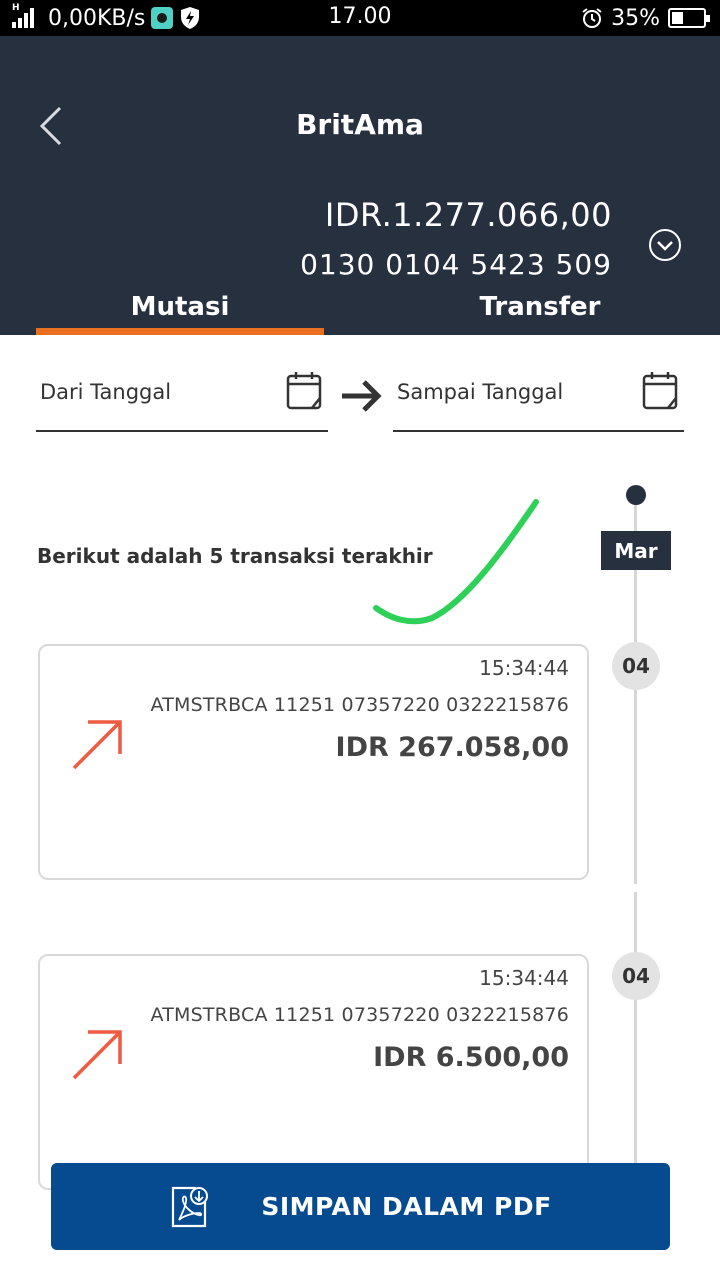 The width and height of the screenshot is (720, 1280). I want to click on save-pdf-button: SIMPAN DALAM PDF, so click(360, 1206).